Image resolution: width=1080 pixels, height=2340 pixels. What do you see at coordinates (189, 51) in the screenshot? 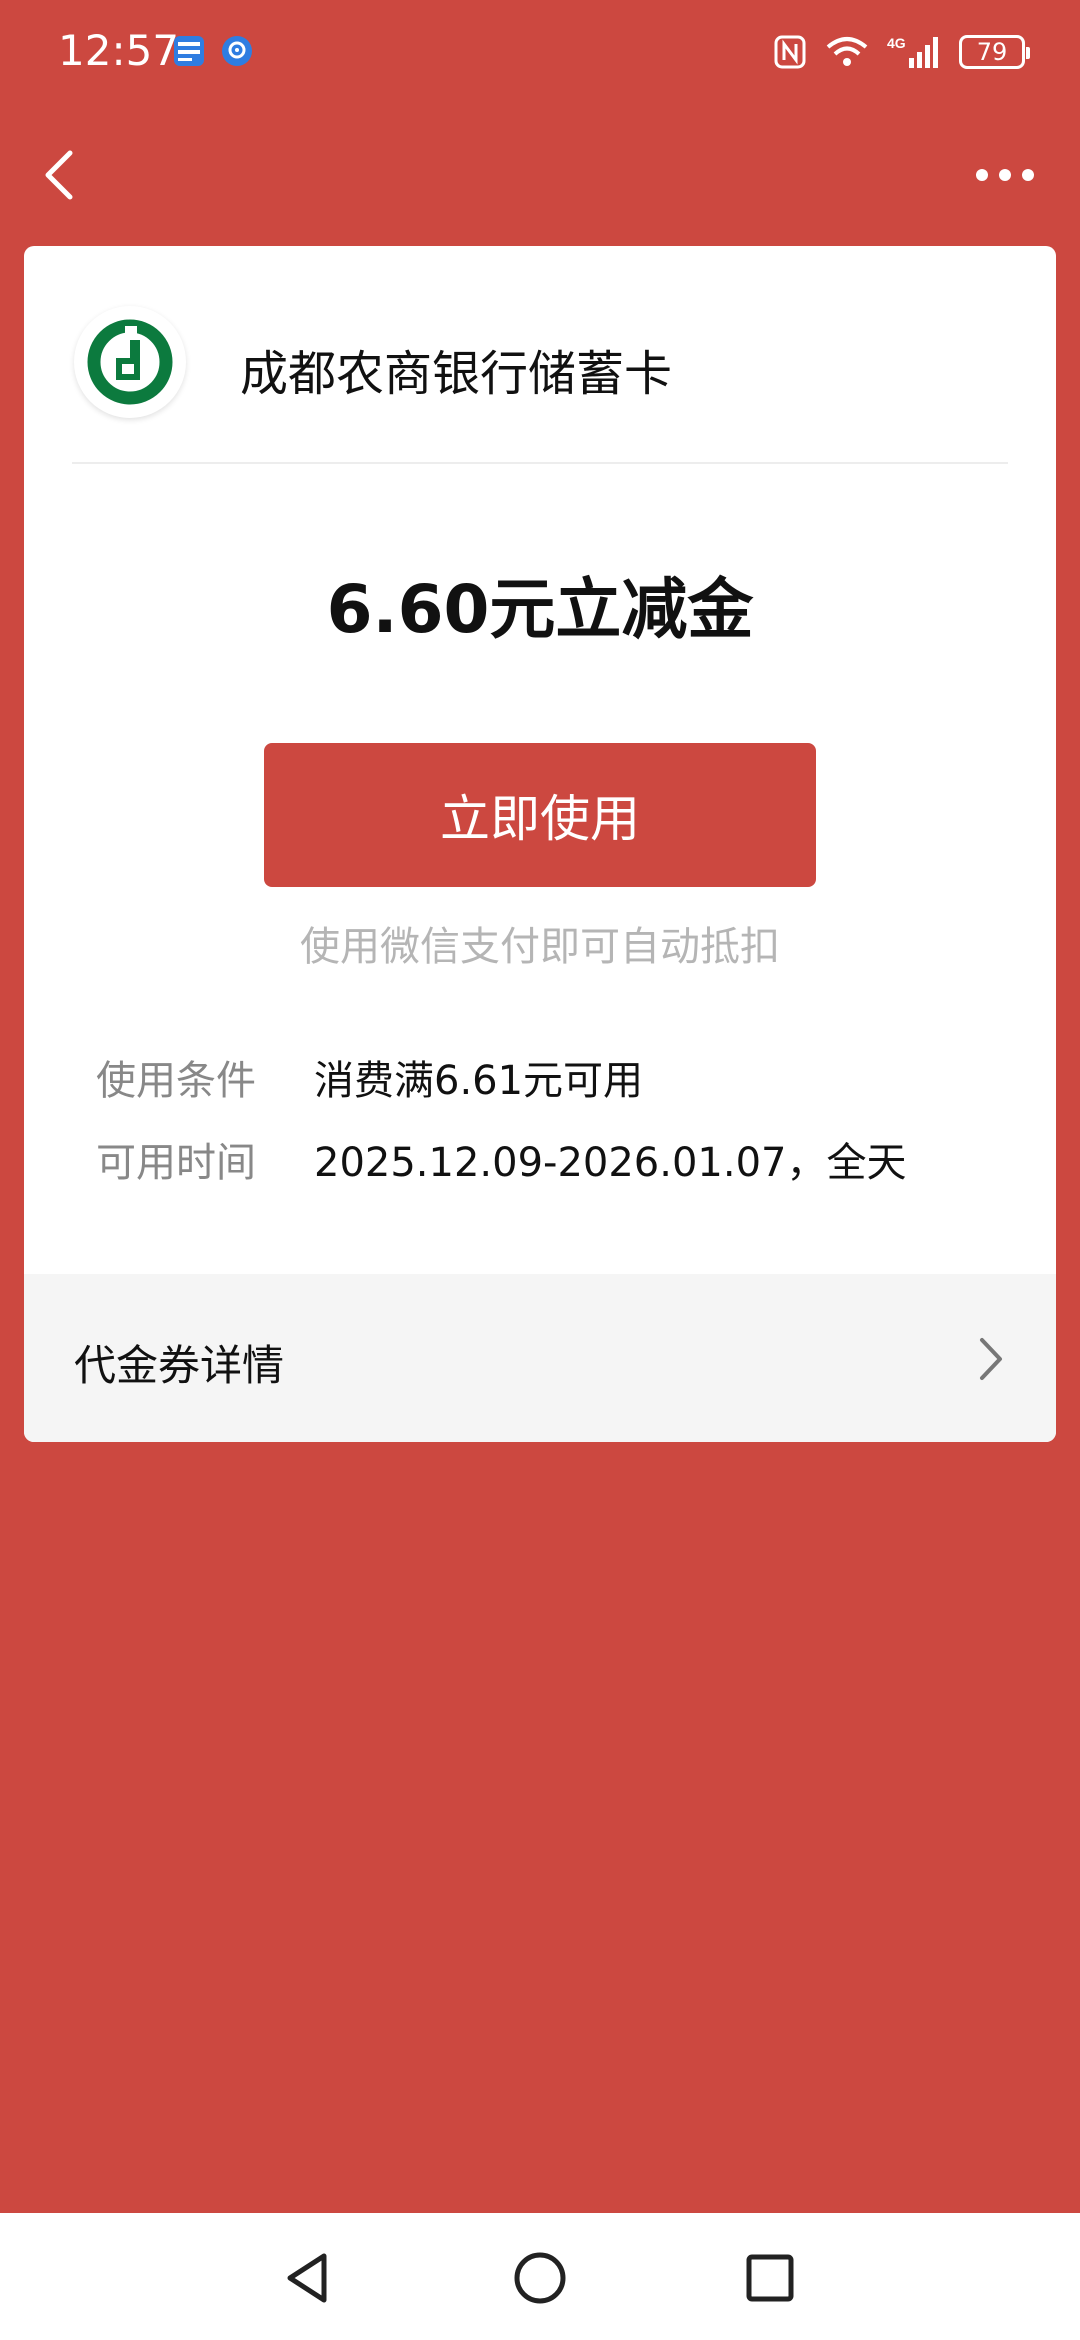
I see `app-notification-icon` at bounding box center [189, 51].